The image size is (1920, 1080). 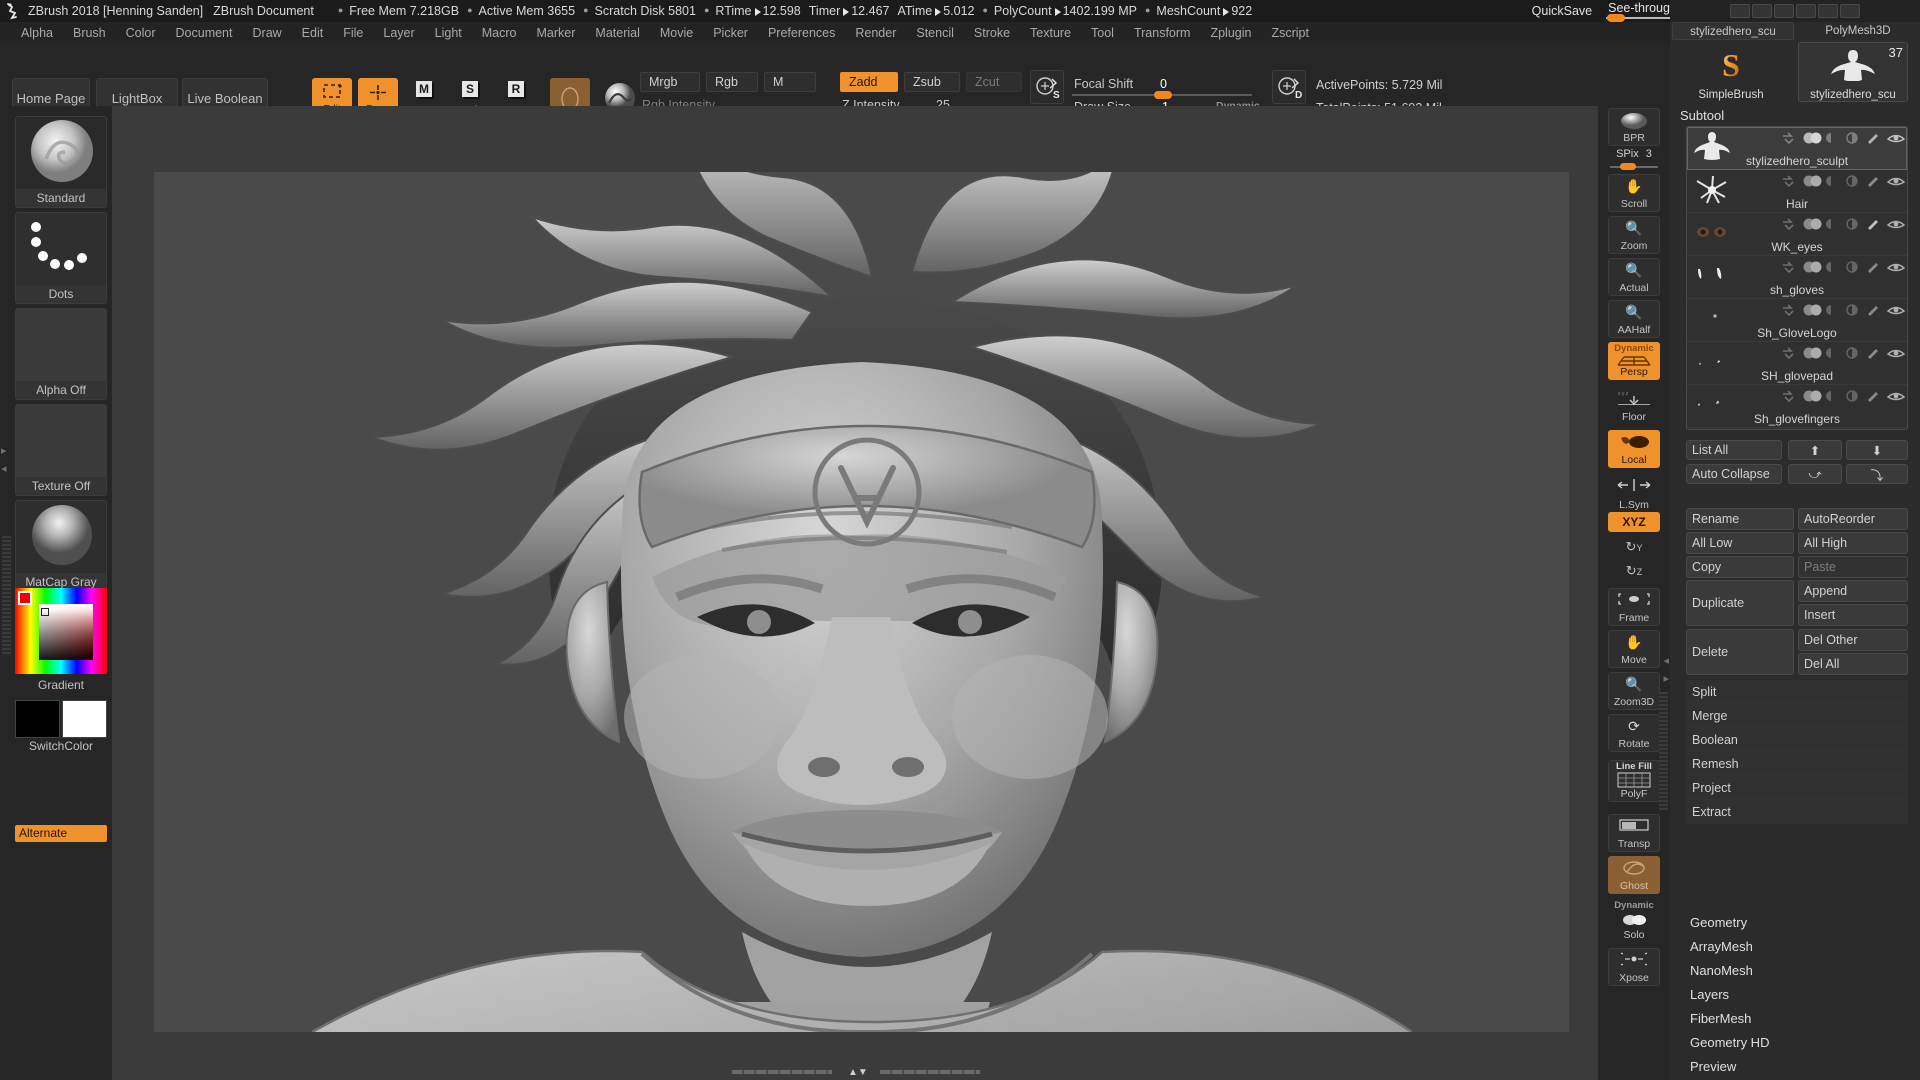 What do you see at coordinates (61, 746) in the screenshot?
I see `switch-color-button: SwitchColor` at bounding box center [61, 746].